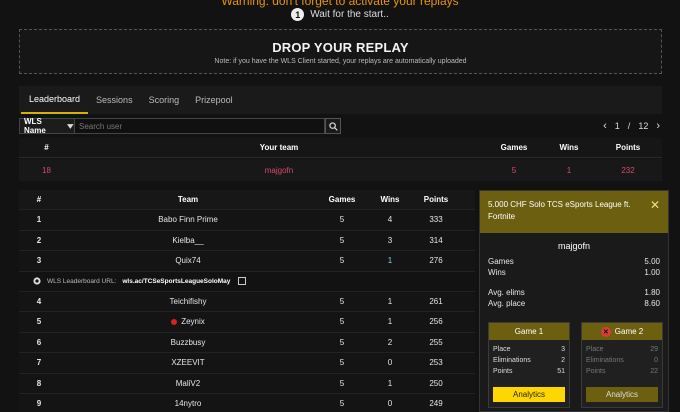 The image size is (680, 412). Describe the element at coordinates (39, 404) in the screenshot. I see `row-rank: 9` at that location.